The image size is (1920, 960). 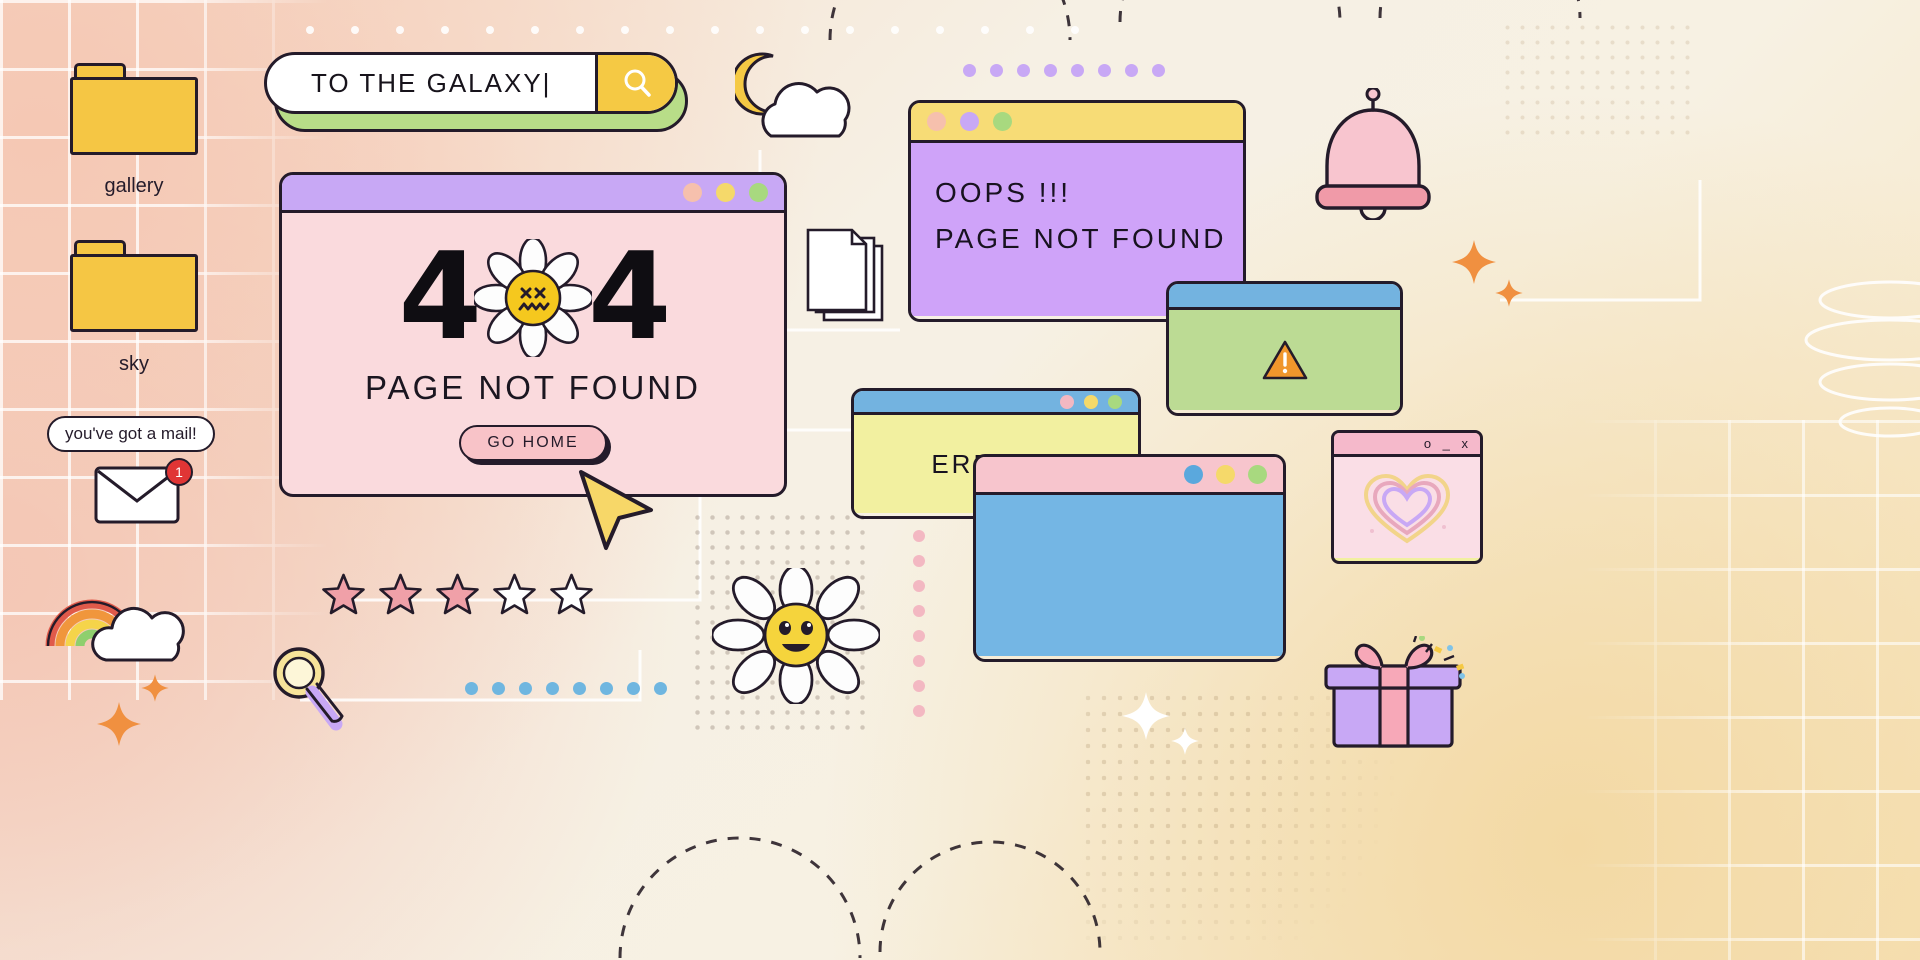 What do you see at coordinates (996, 403) in the screenshot?
I see `window-error-titlebar` at bounding box center [996, 403].